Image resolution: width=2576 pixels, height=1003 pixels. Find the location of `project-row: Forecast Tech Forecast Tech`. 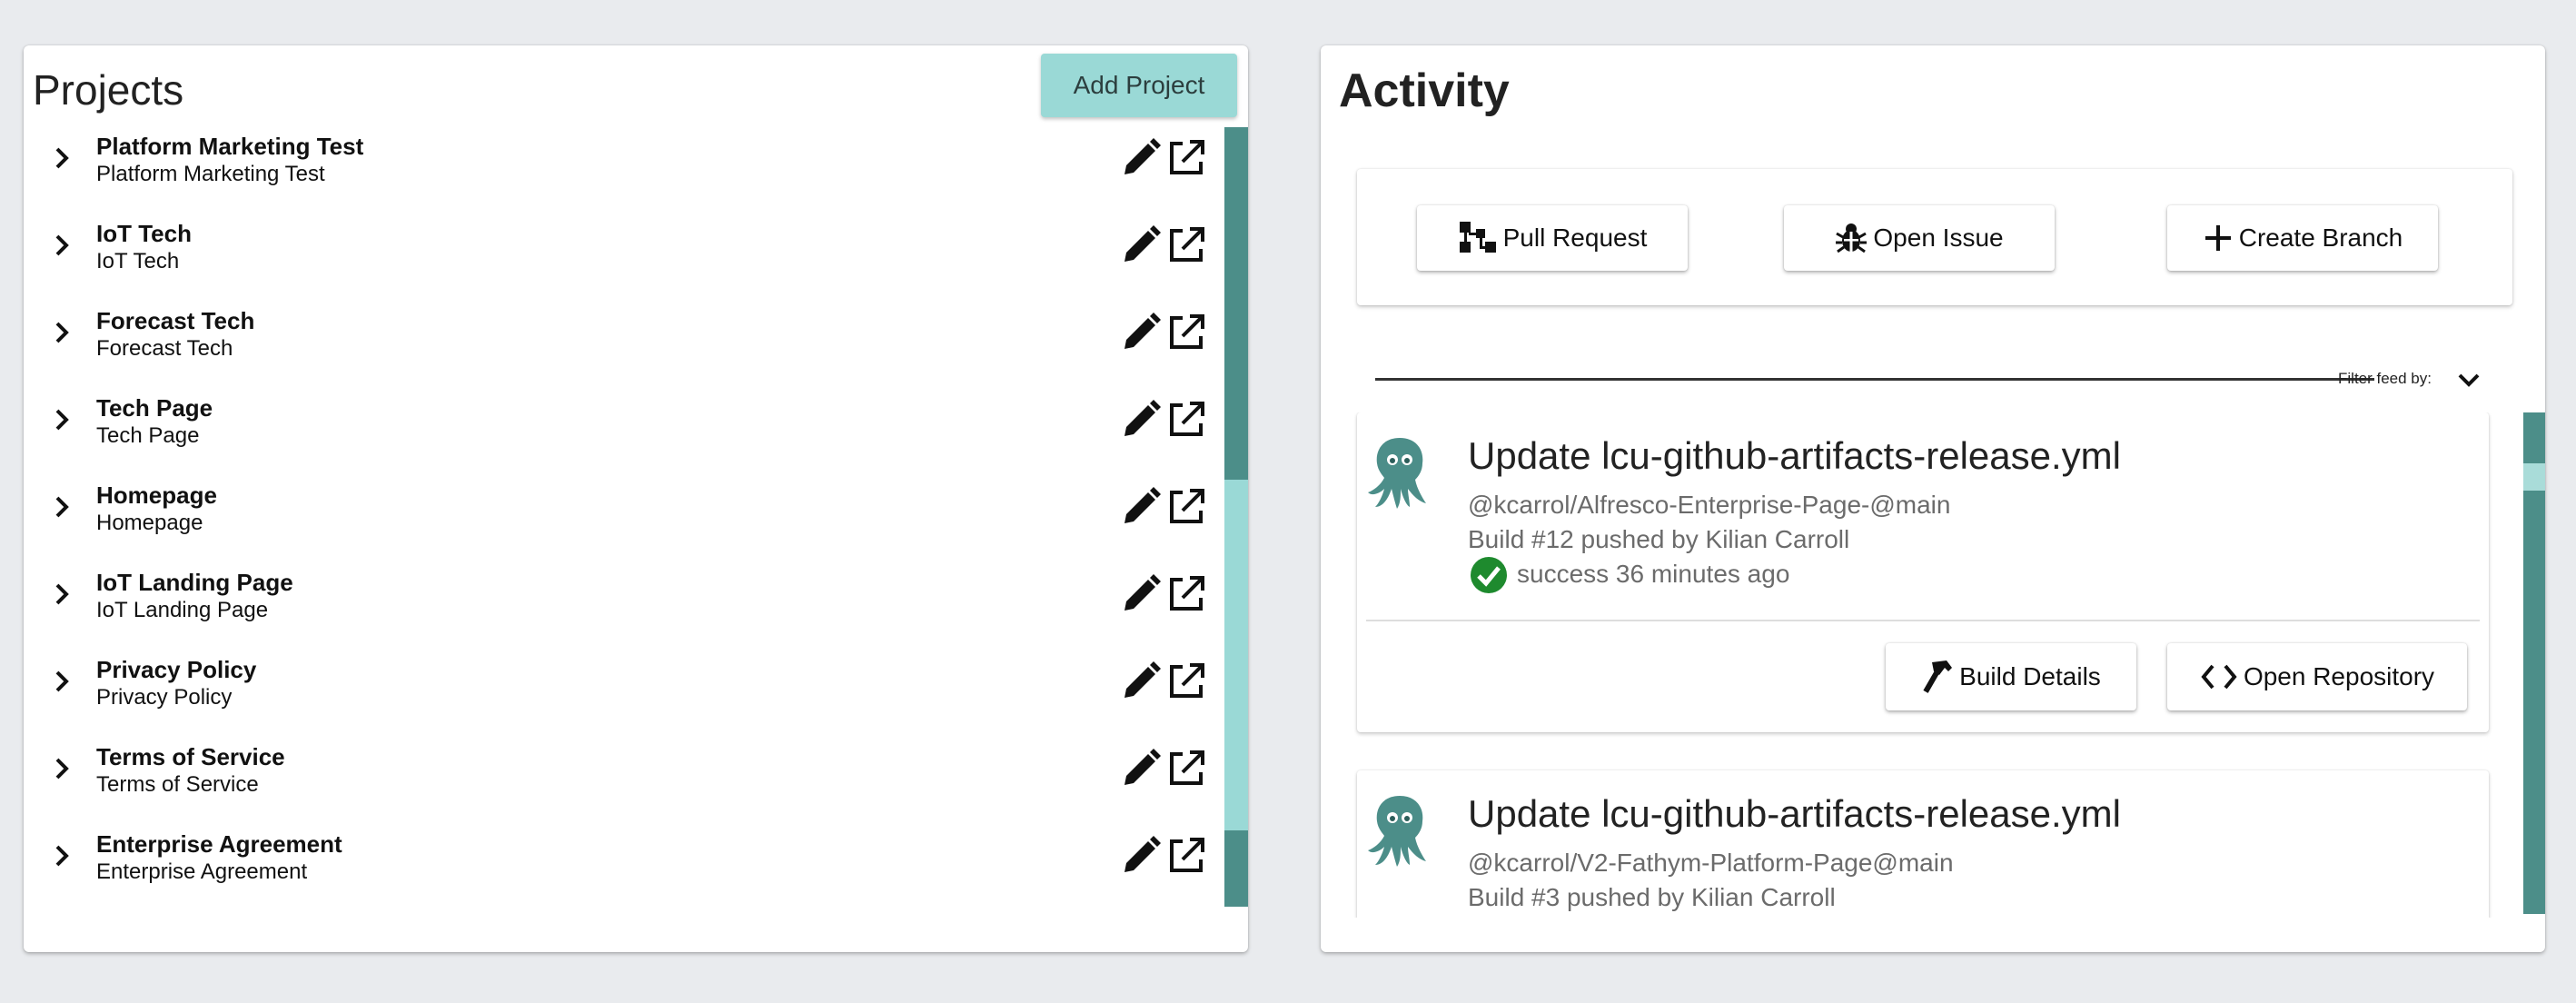

project-row: Forecast Tech Forecast Tech is located at coordinates (619, 345).